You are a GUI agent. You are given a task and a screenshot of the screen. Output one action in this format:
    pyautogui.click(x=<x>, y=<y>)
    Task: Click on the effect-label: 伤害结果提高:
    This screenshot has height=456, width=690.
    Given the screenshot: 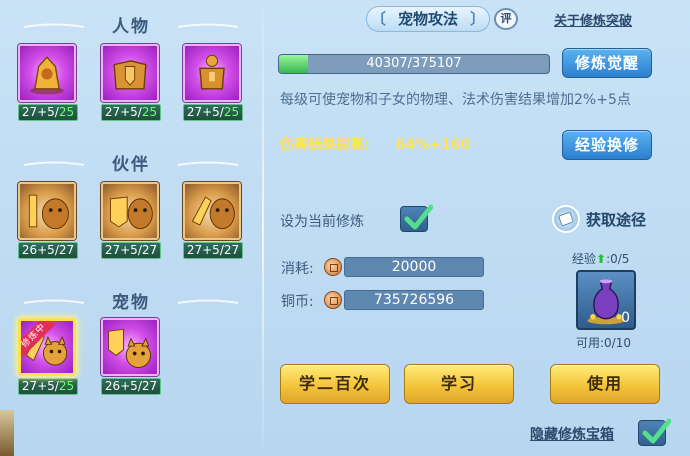 What is the action you would take?
    pyautogui.click(x=325, y=145)
    